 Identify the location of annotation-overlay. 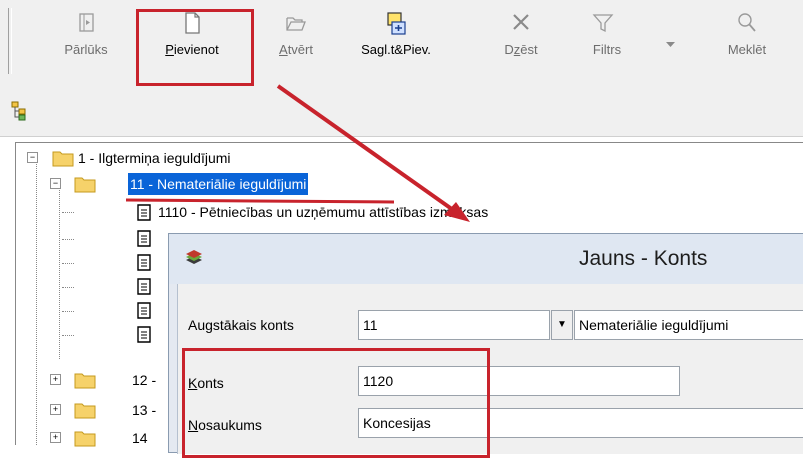
(297, 153).